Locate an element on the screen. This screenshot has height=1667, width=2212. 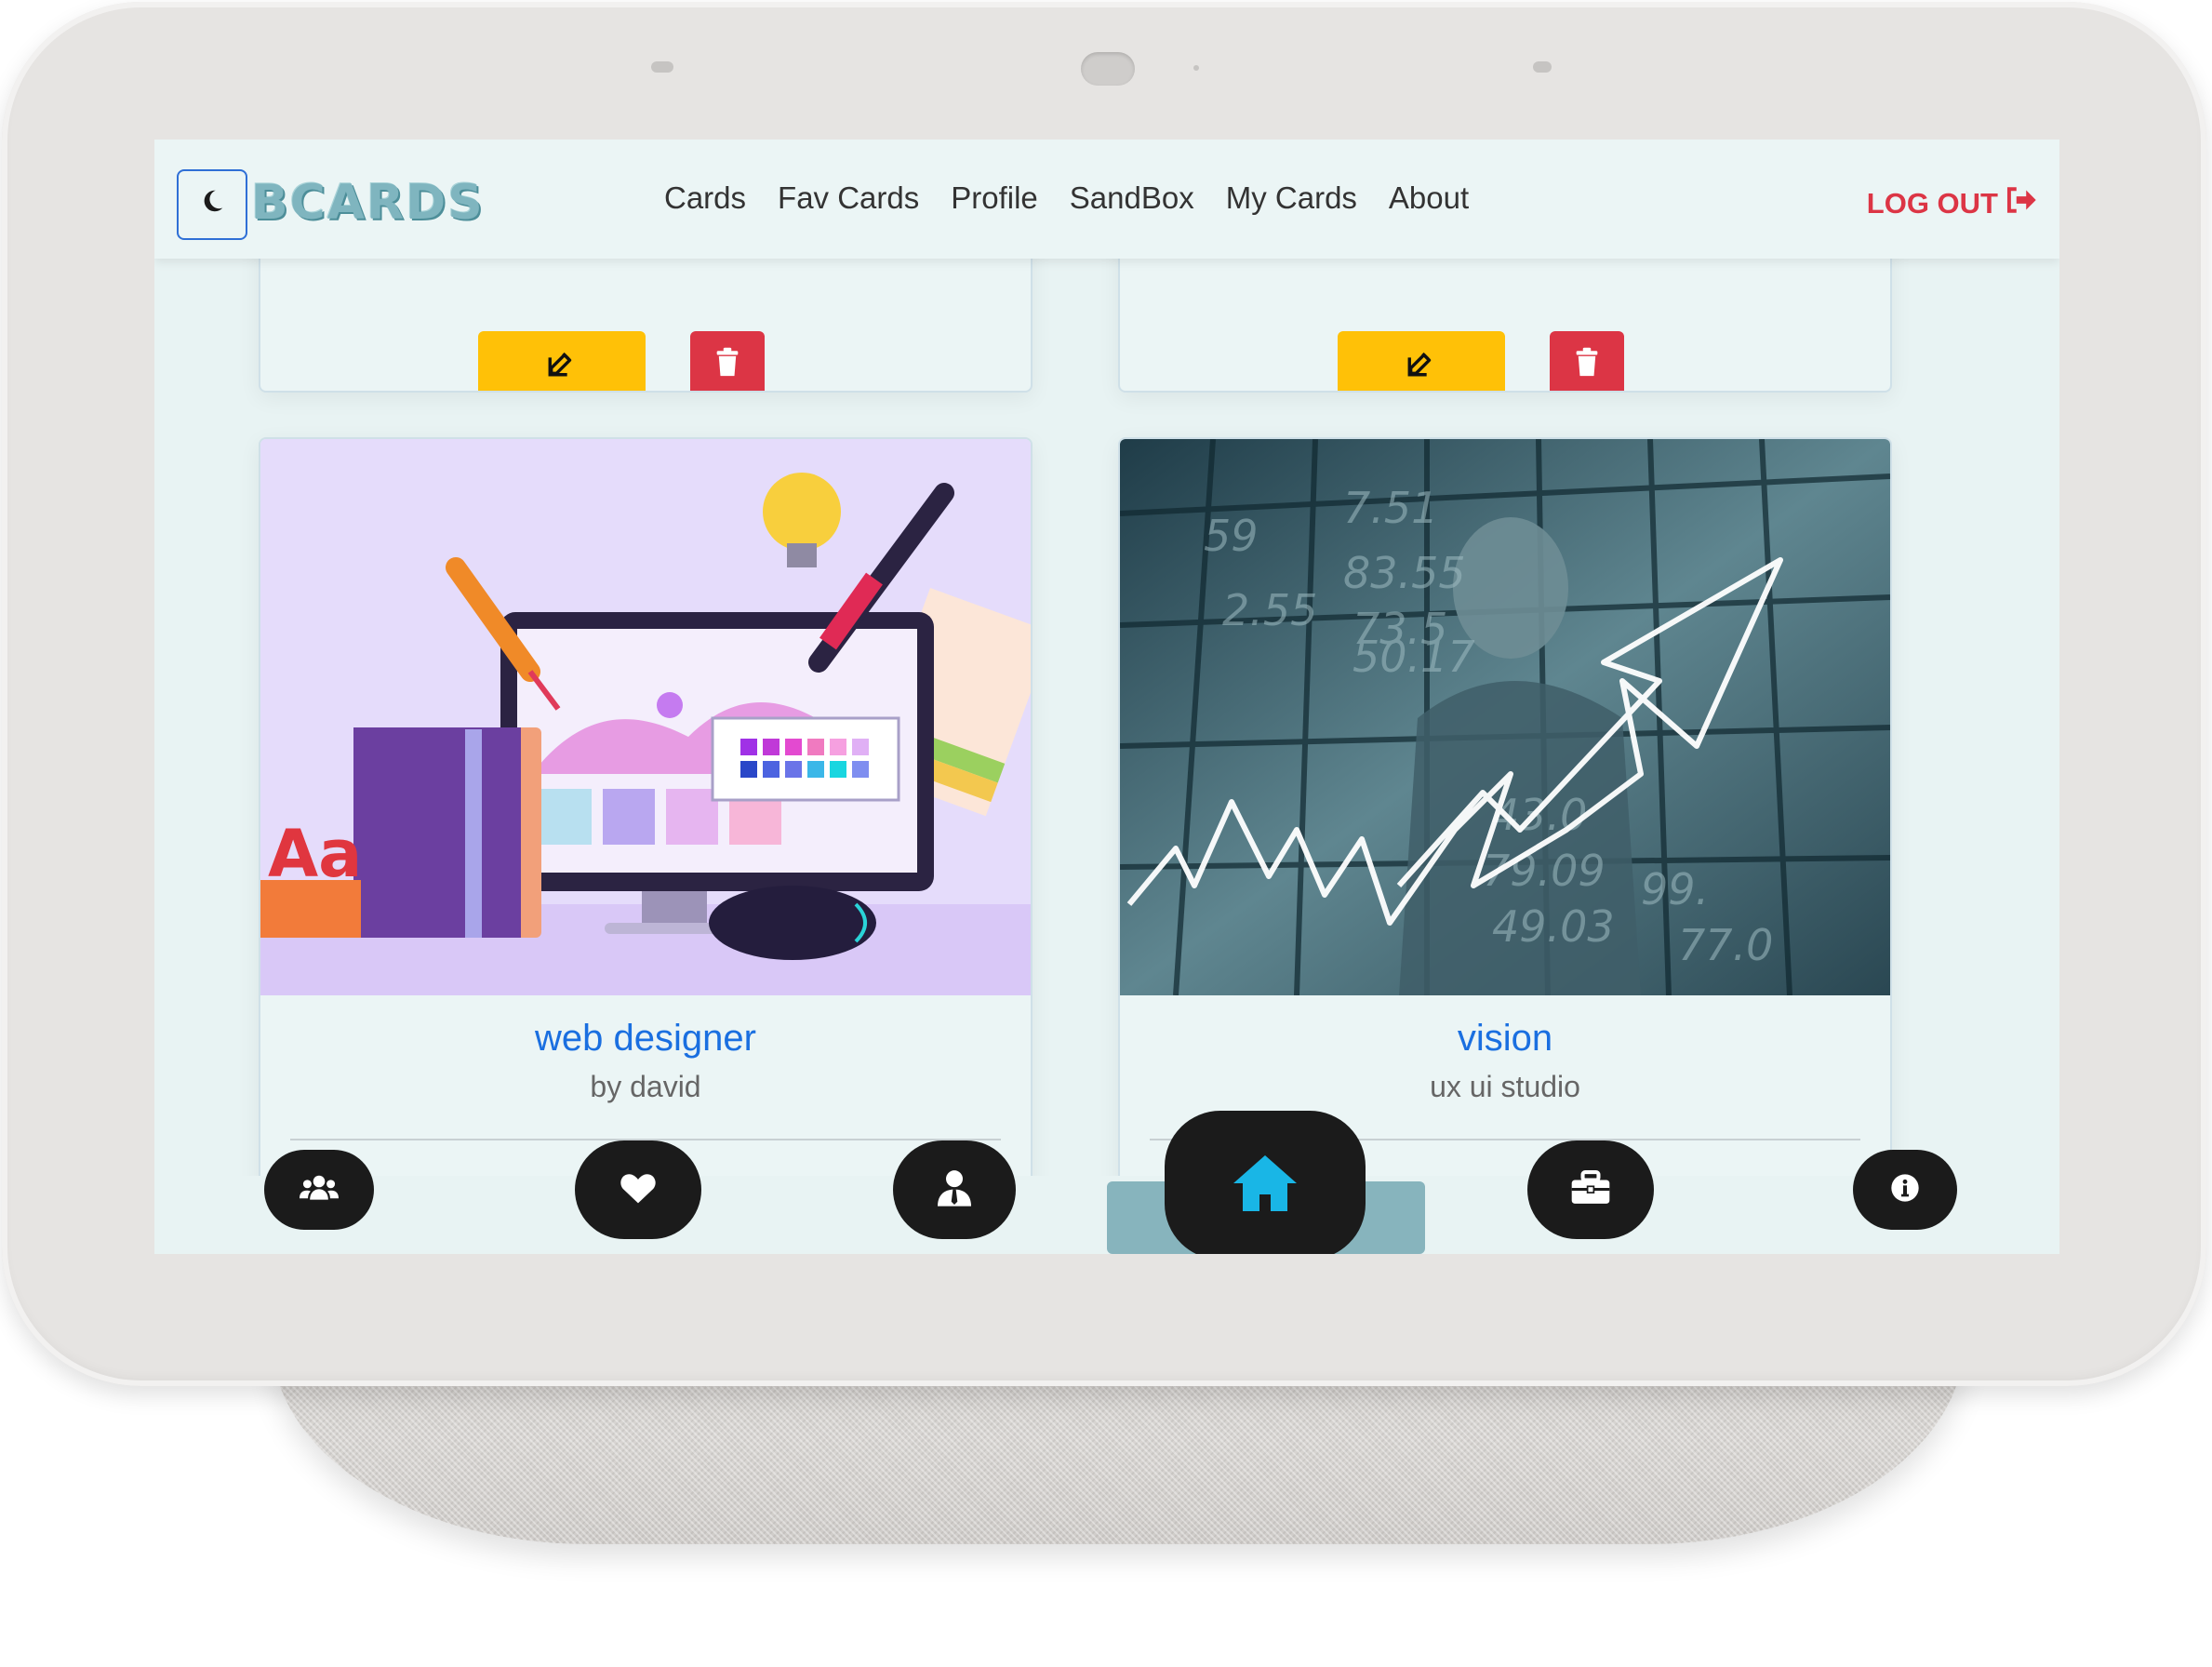
sensor-left is located at coordinates (662, 67).